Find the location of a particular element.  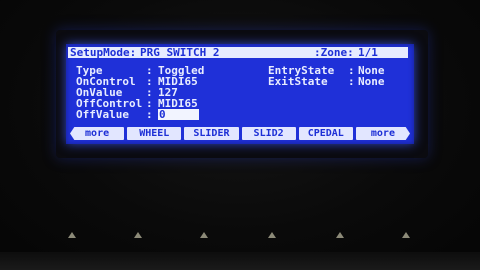

setup-mode-label: SetupMode: is located at coordinates (103, 52).